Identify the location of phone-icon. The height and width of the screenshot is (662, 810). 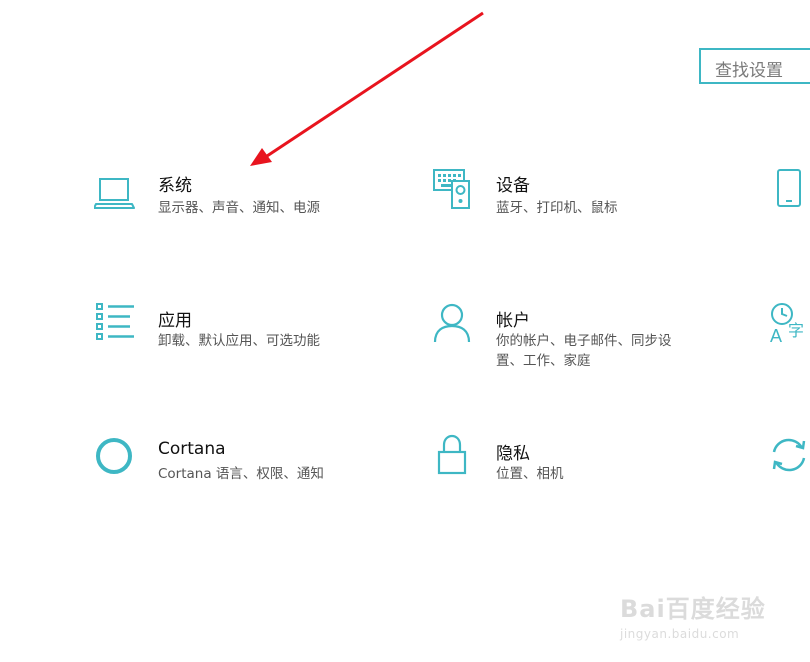
(789, 188).